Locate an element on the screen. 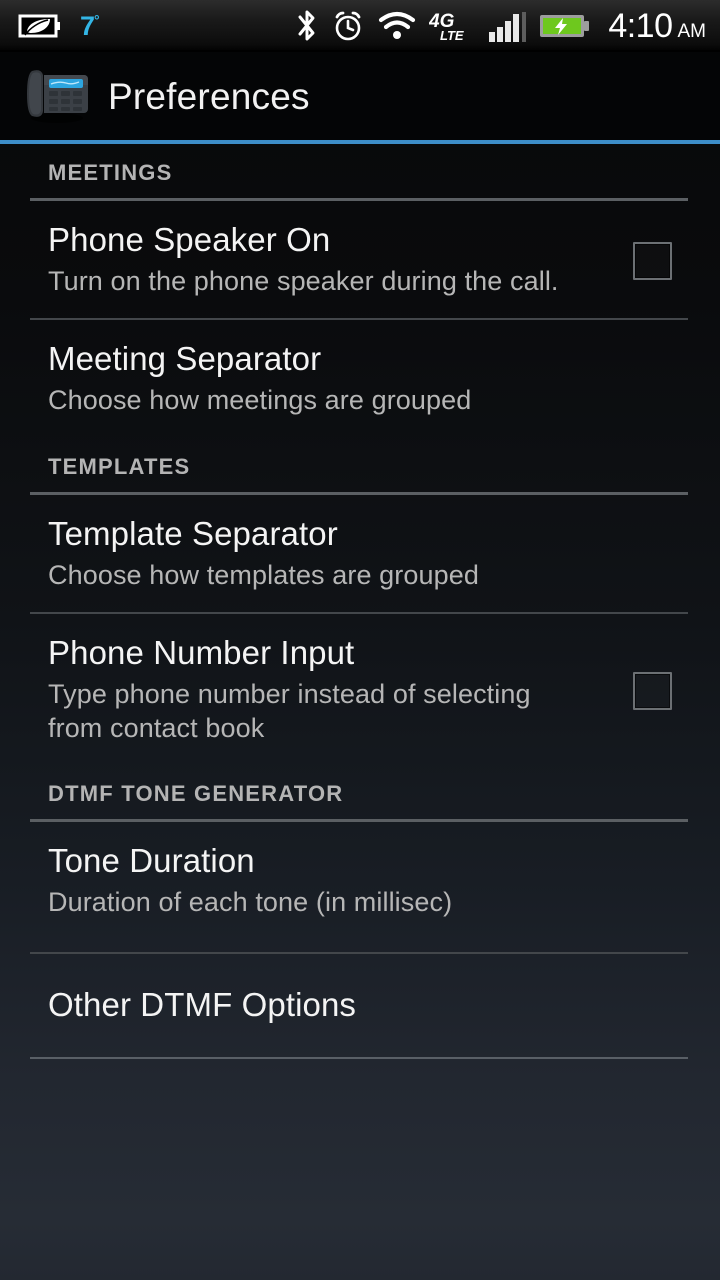 The image size is (720, 1280). bluetooth-icon is located at coordinates (307, 26).